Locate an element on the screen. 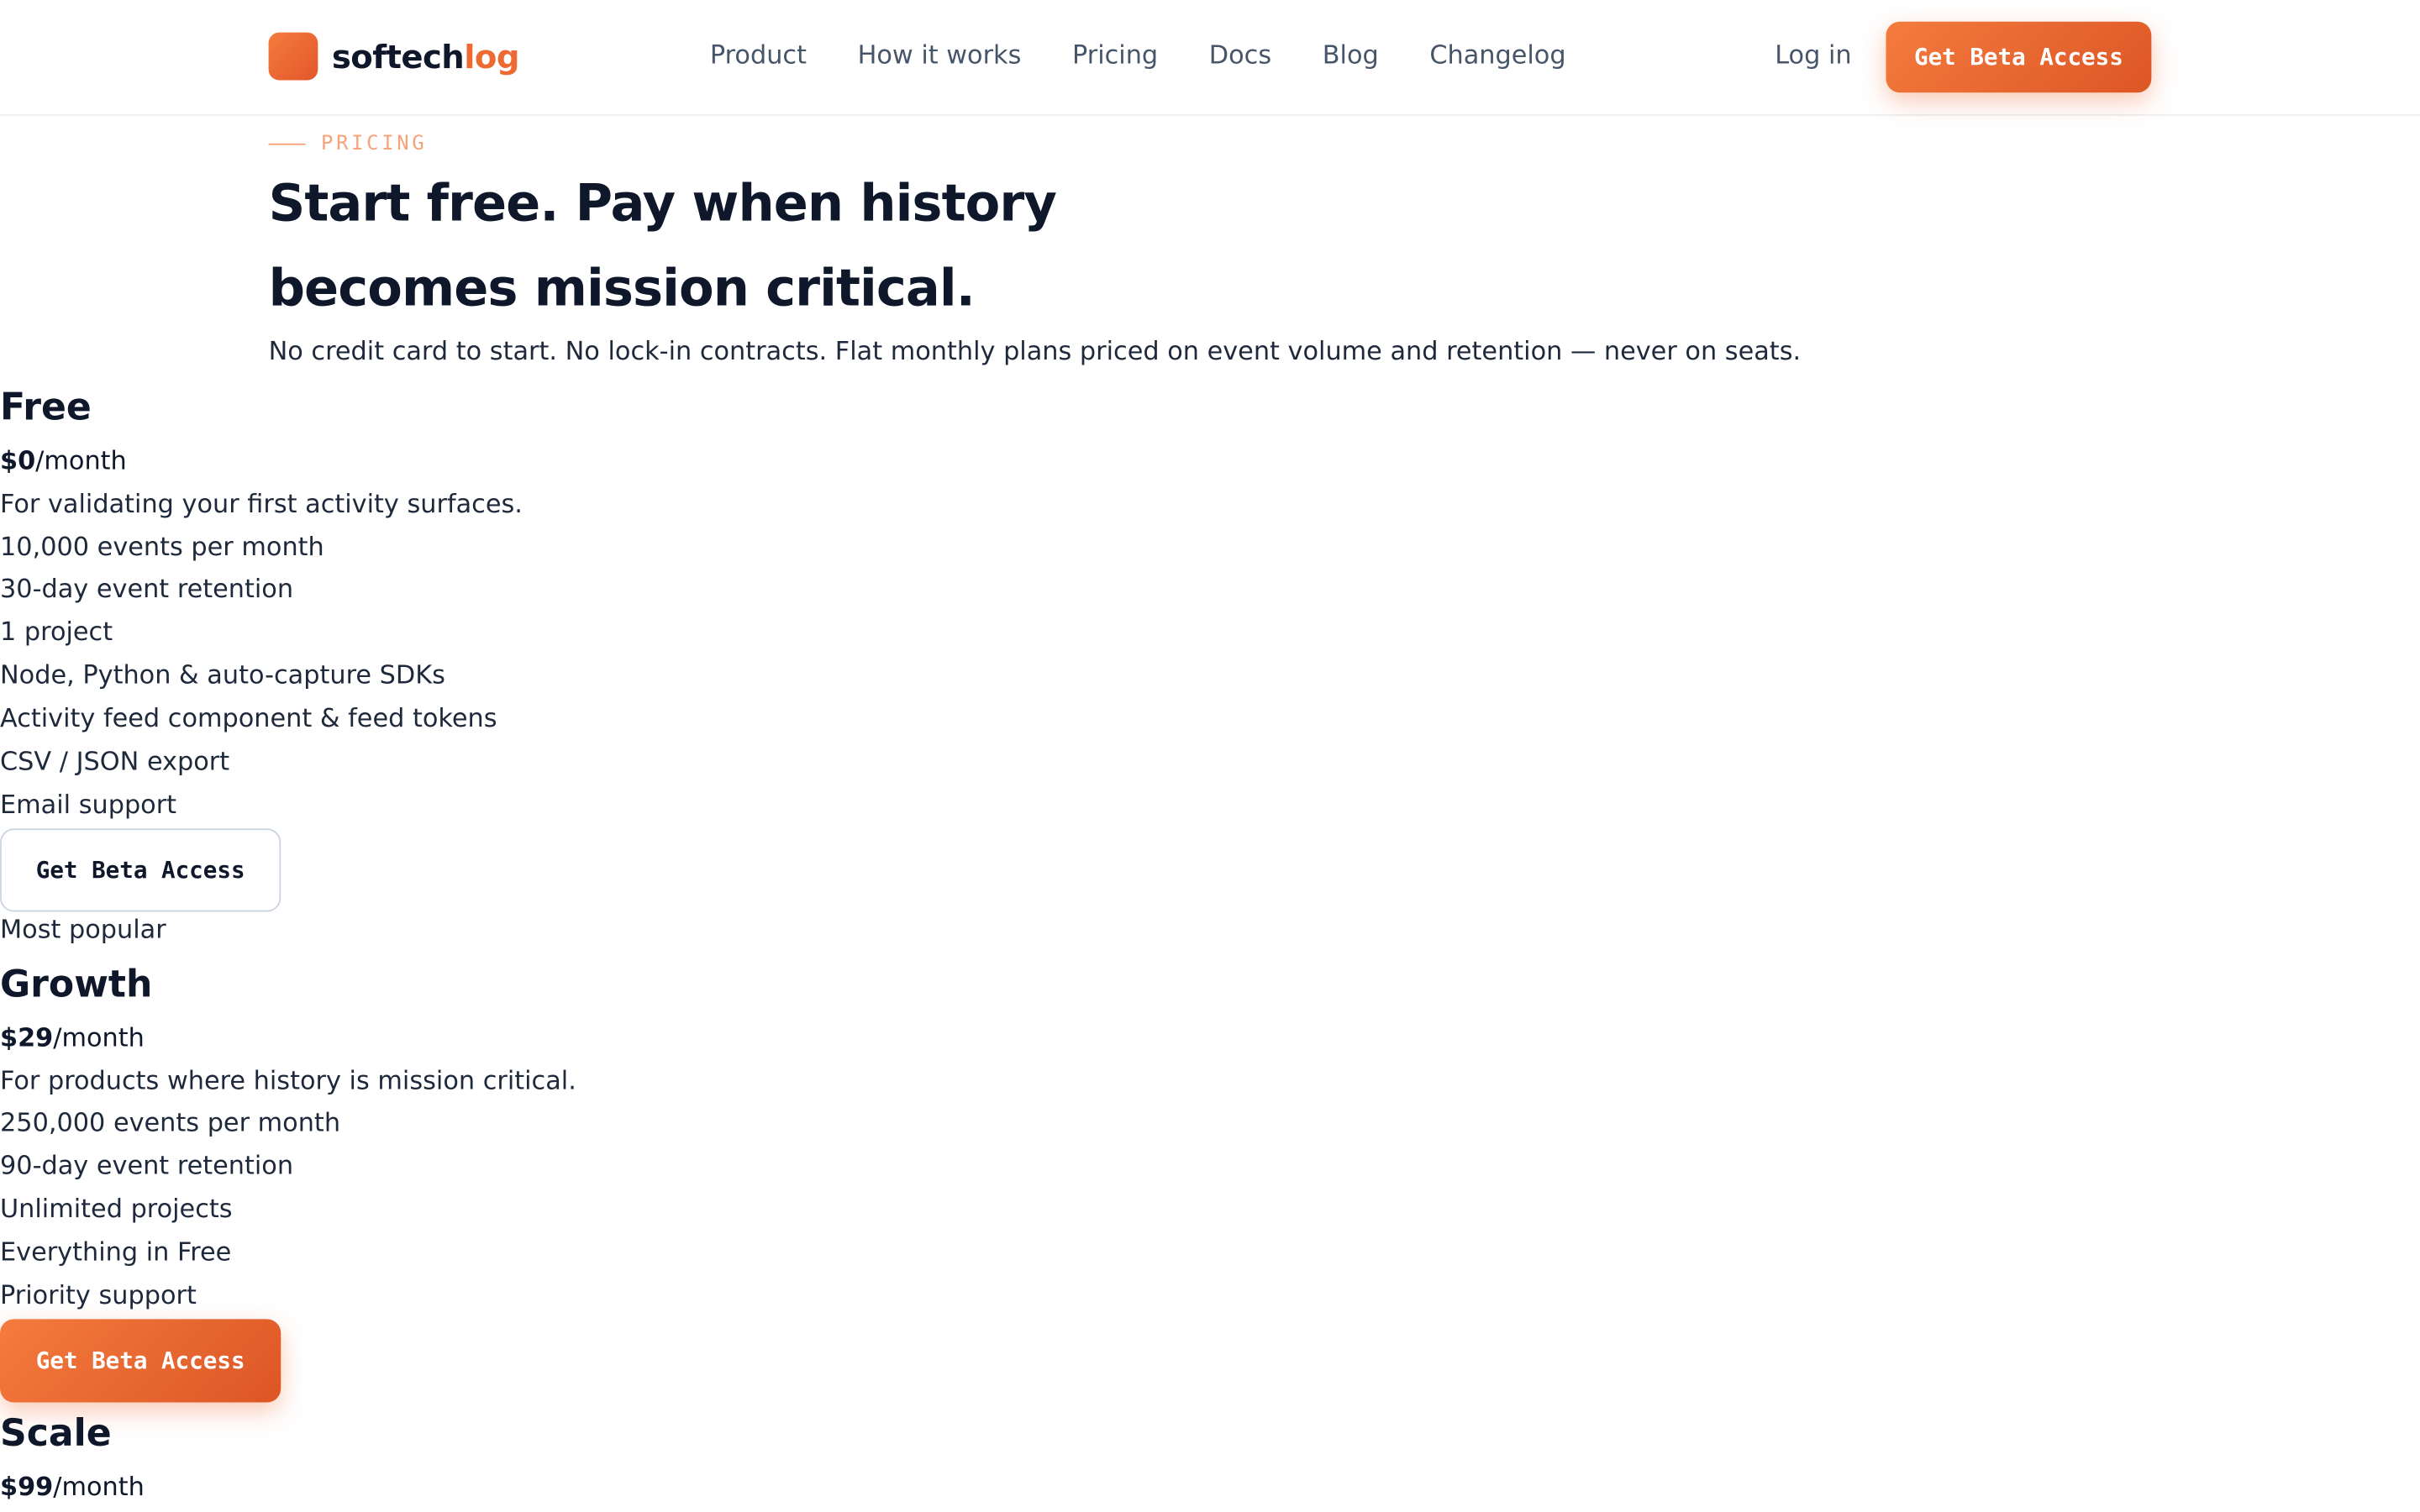 This screenshot has width=2420, height=1512. plan-feature: 90-day event retention is located at coordinates (147, 1166).